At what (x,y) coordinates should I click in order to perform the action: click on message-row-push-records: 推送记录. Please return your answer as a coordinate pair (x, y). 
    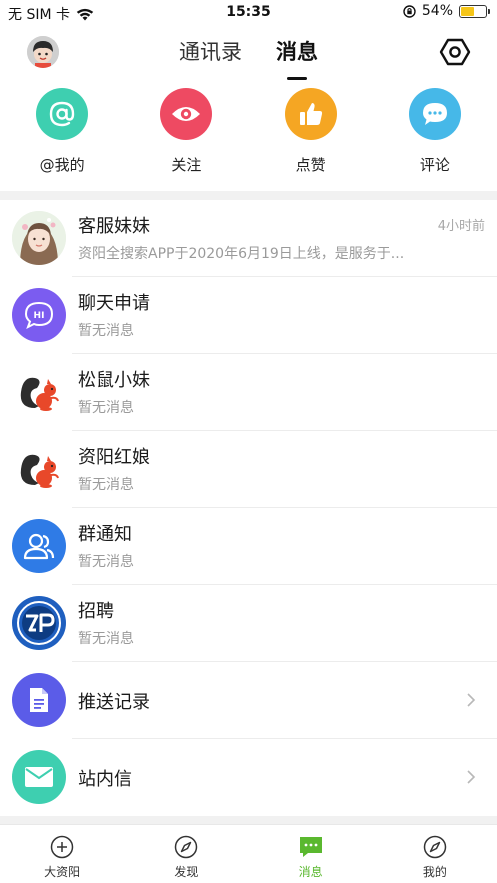
    Looking at the image, I should click on (248, 700).